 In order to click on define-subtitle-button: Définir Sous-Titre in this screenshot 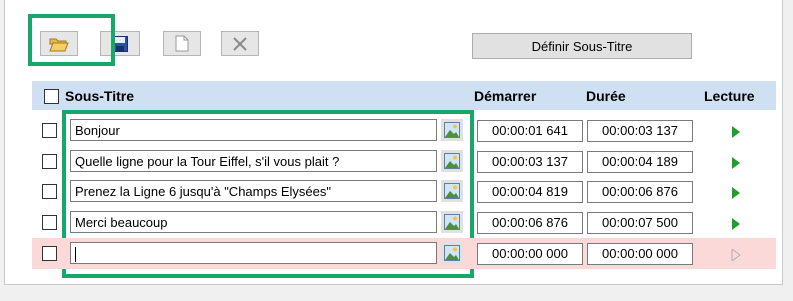, I will do `click(582, 46)`.